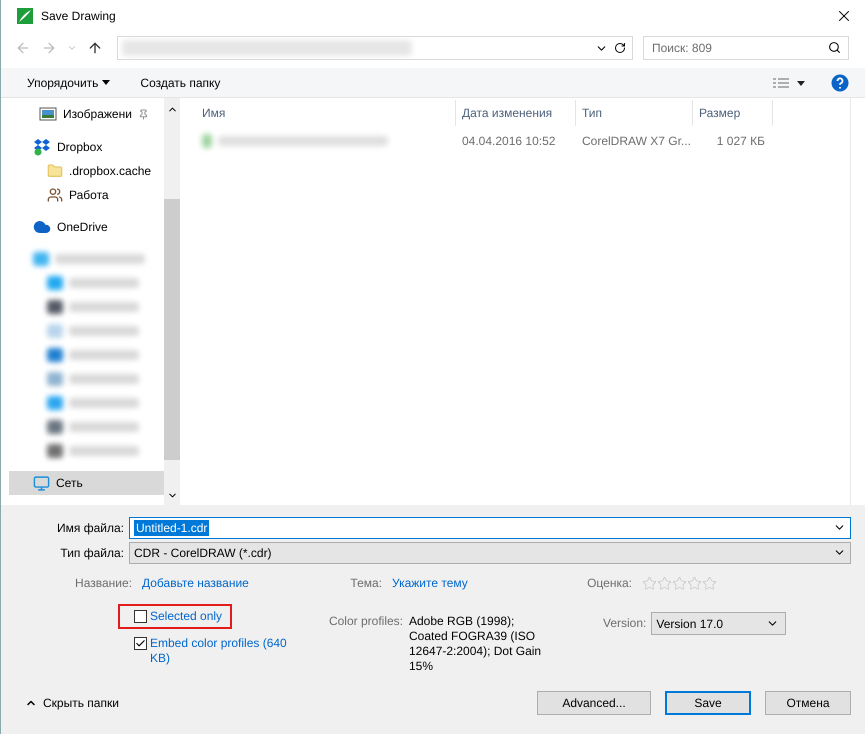 The image size is (865, 734). What do you see at coordinates (746, 48) in the screenshot?
I see `search-field: Поиск: 809` at bounding box center [746, 48].